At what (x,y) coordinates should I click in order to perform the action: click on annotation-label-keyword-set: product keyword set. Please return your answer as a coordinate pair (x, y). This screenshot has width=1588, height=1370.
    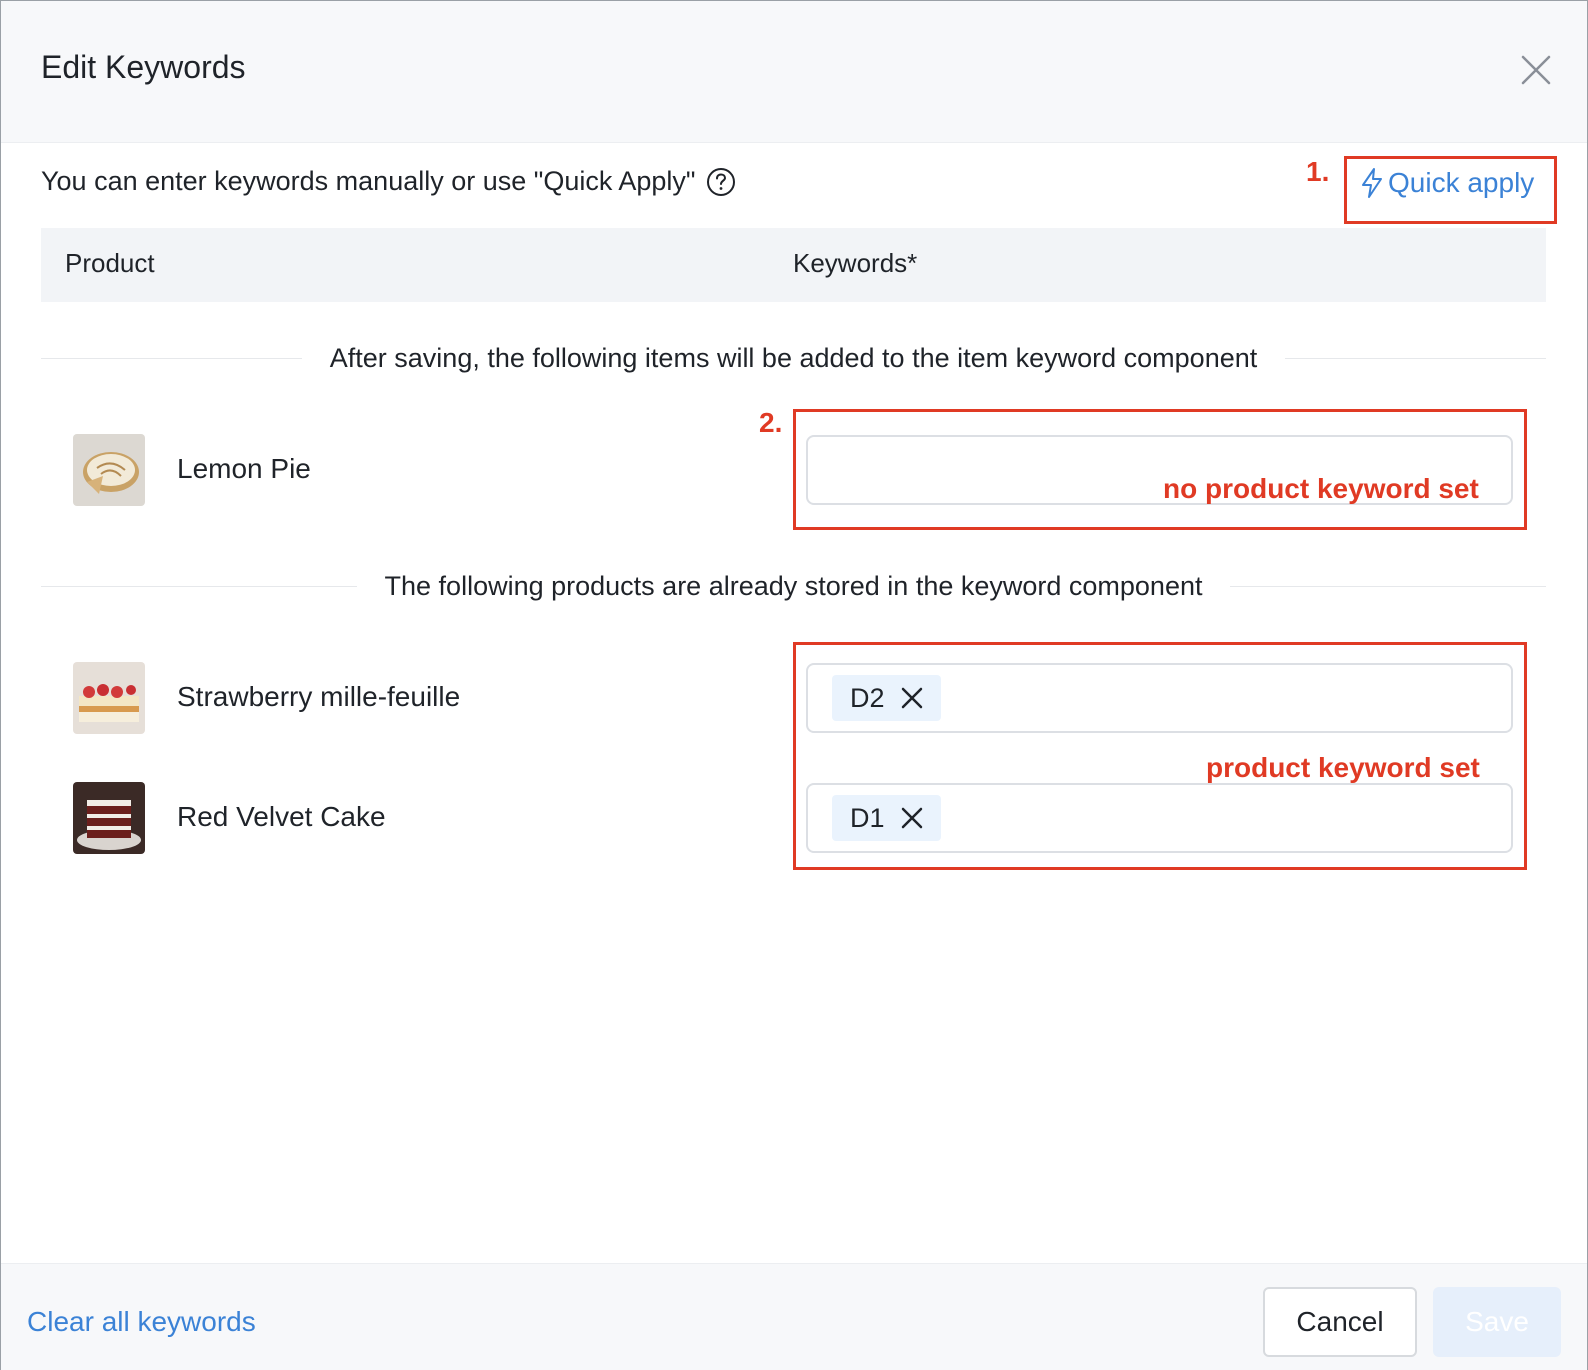
    Looking at the image, I should click on (1343, 767).